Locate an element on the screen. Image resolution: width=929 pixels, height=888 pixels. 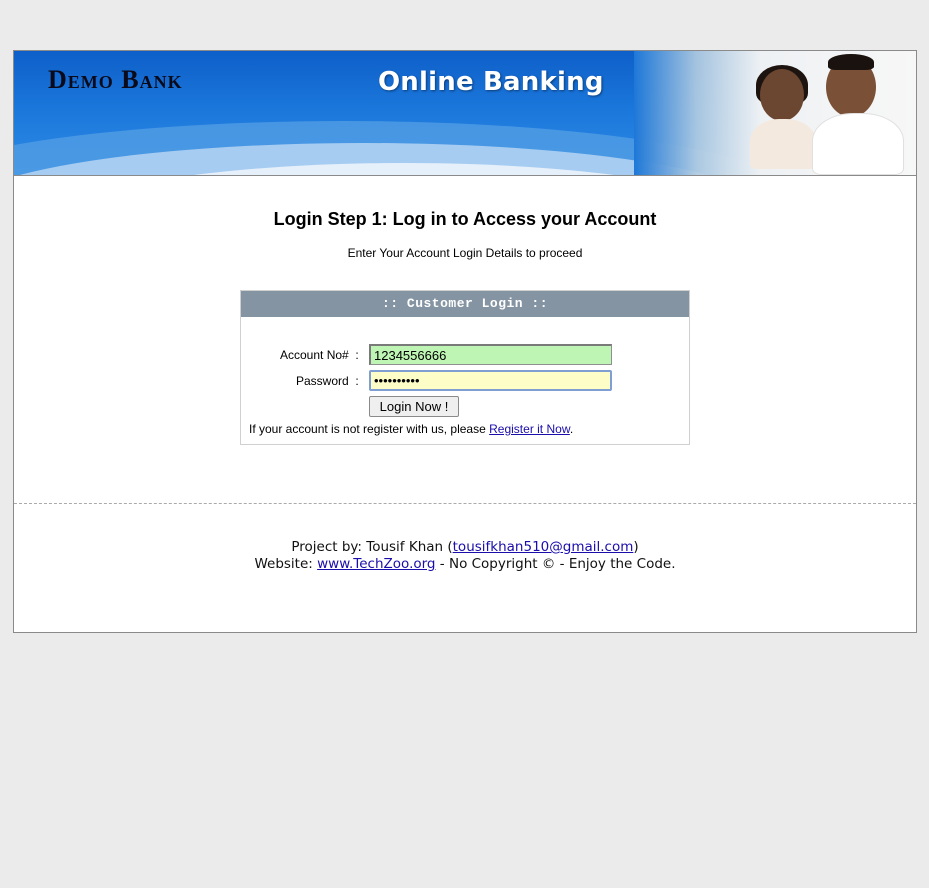
account-number-label: Account No# : is located at coordinates (319, 355).